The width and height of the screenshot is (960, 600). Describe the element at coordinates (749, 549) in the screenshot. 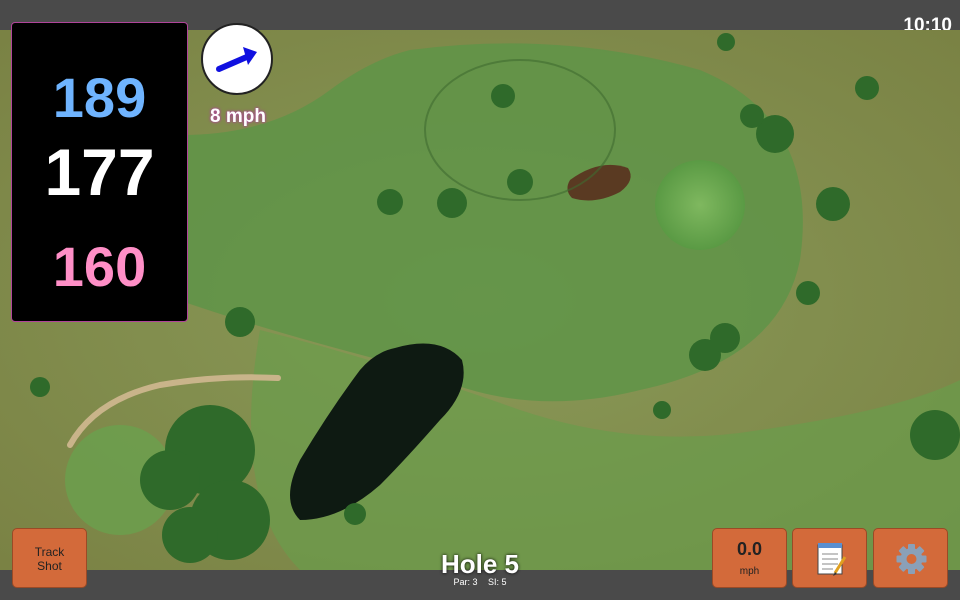

I see `speed-value: 0.0` at that location.